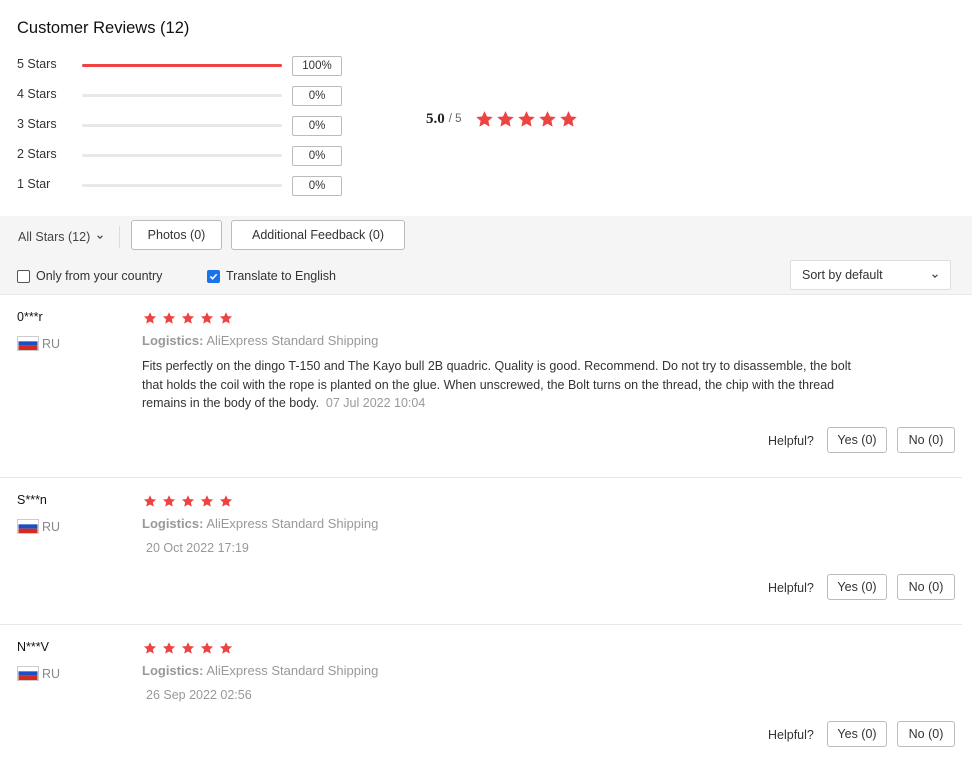 This screenshot has height=758, width=972. I want to click on rating-row-label: 5 Stars, so click(37, 64).